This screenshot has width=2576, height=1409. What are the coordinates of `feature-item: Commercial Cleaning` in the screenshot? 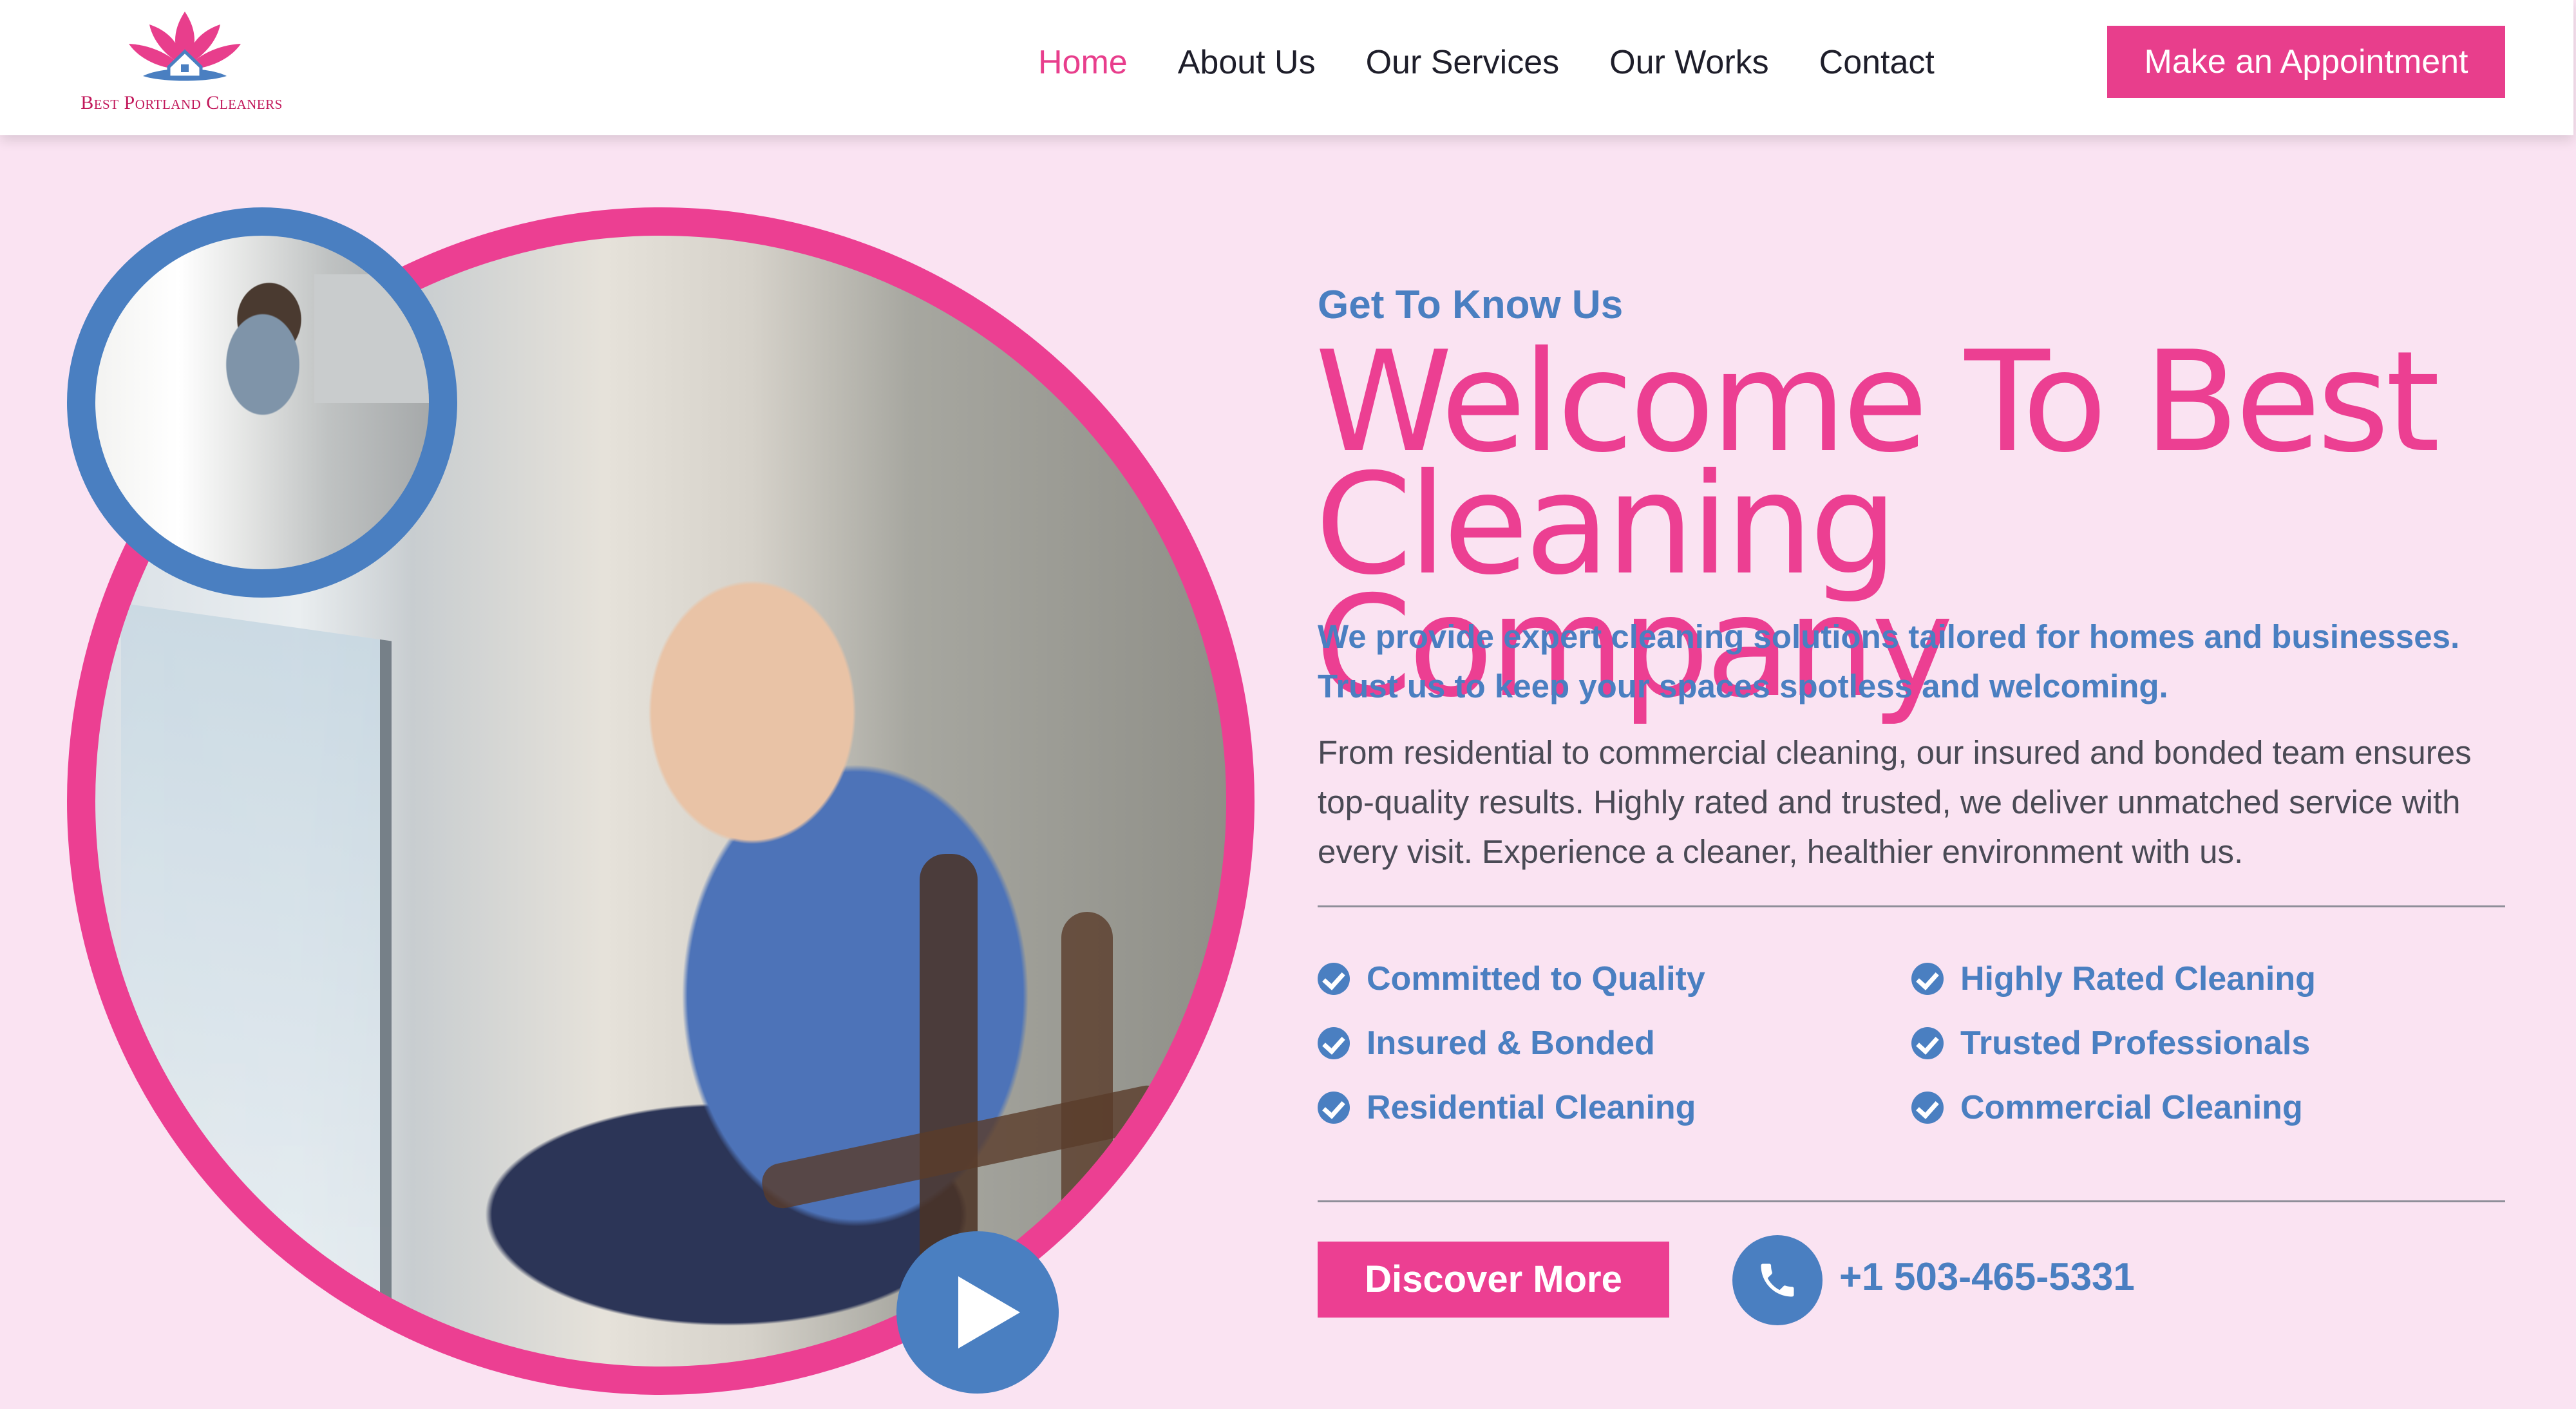 It's located at (2107, 1107).